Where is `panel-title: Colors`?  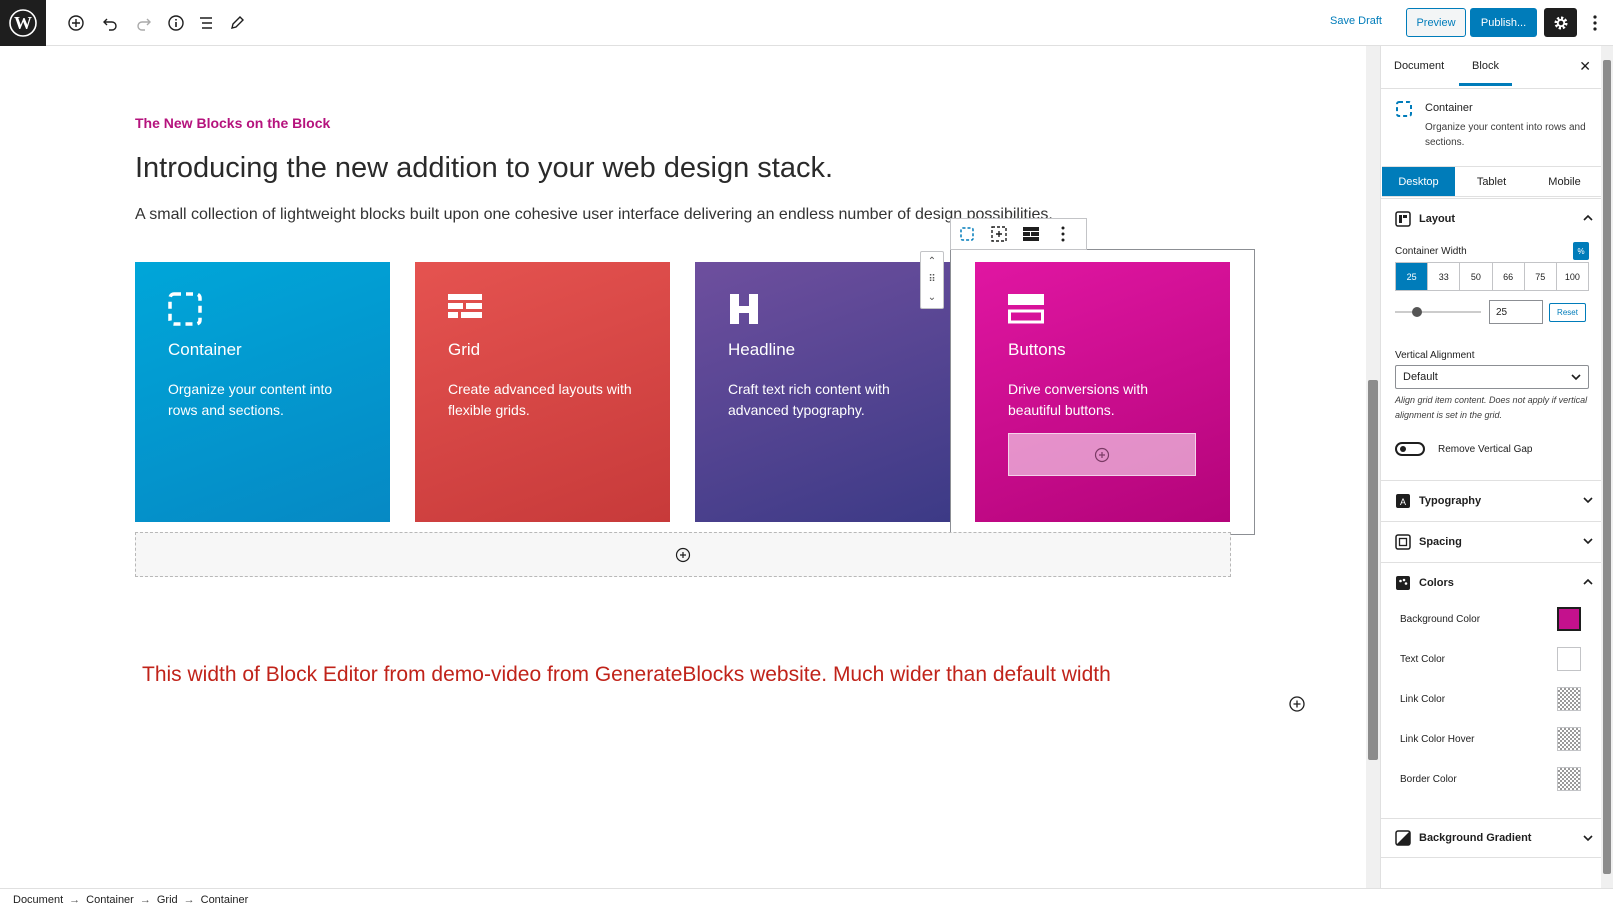
panel-title: Colors is located at coordinates (1436, 582).